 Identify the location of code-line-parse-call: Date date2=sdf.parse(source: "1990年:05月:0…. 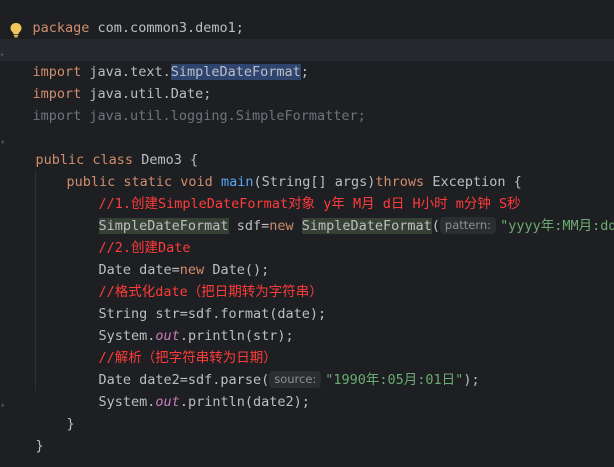
(273, 367).